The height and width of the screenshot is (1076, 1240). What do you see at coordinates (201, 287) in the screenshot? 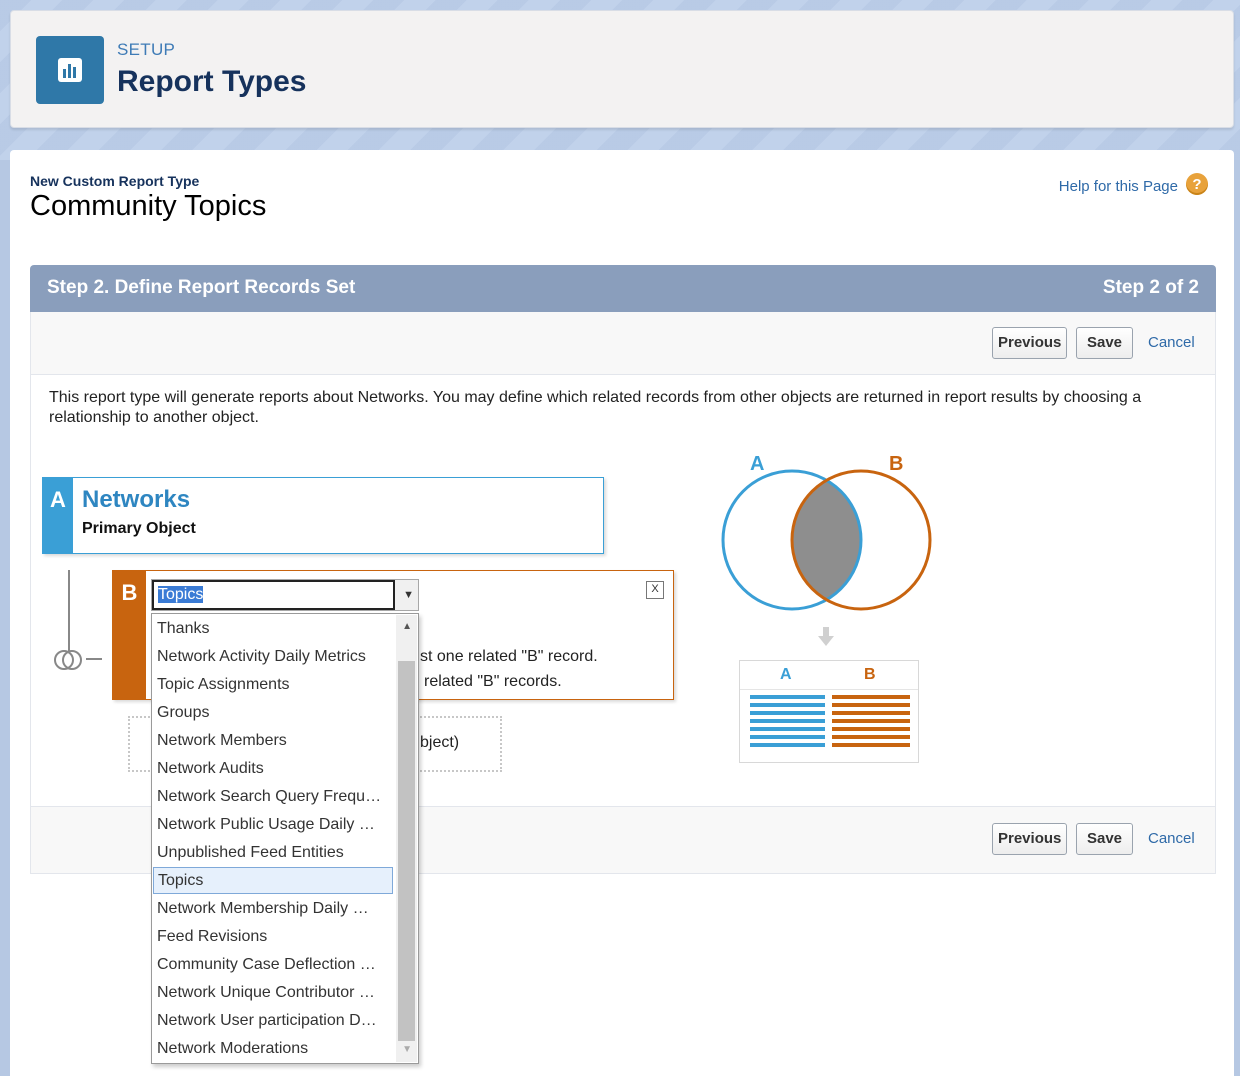
I see `step-title: Step 2. Define Report Records Set` at bounding box center [201, 287].